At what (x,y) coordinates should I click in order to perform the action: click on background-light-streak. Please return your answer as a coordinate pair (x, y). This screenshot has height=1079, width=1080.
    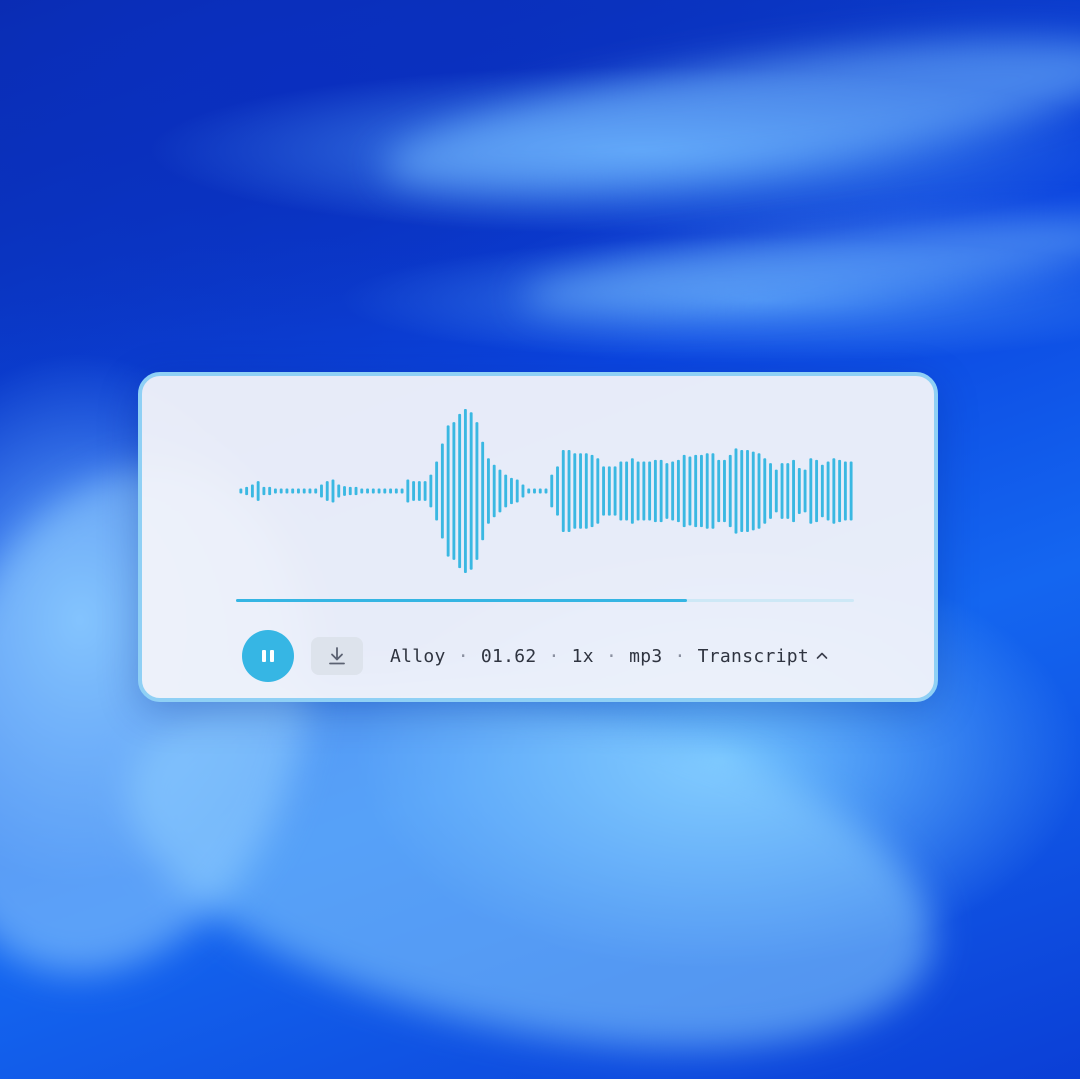
    Looking at the image, I should click on (799, 265).